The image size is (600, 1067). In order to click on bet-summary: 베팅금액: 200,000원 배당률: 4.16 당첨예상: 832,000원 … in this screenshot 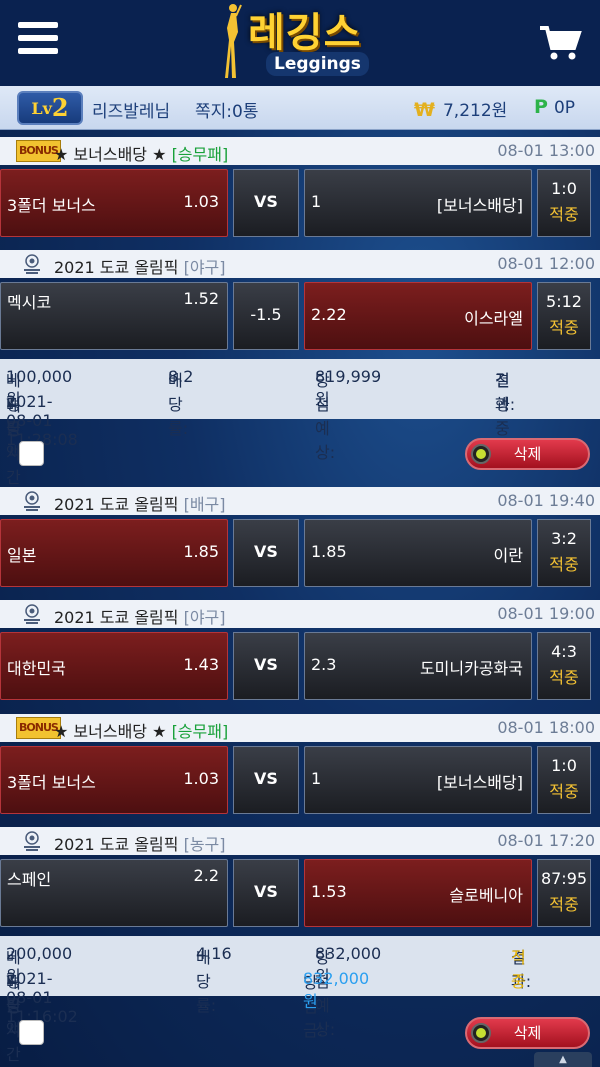, I will do `click(300, 1001)`.